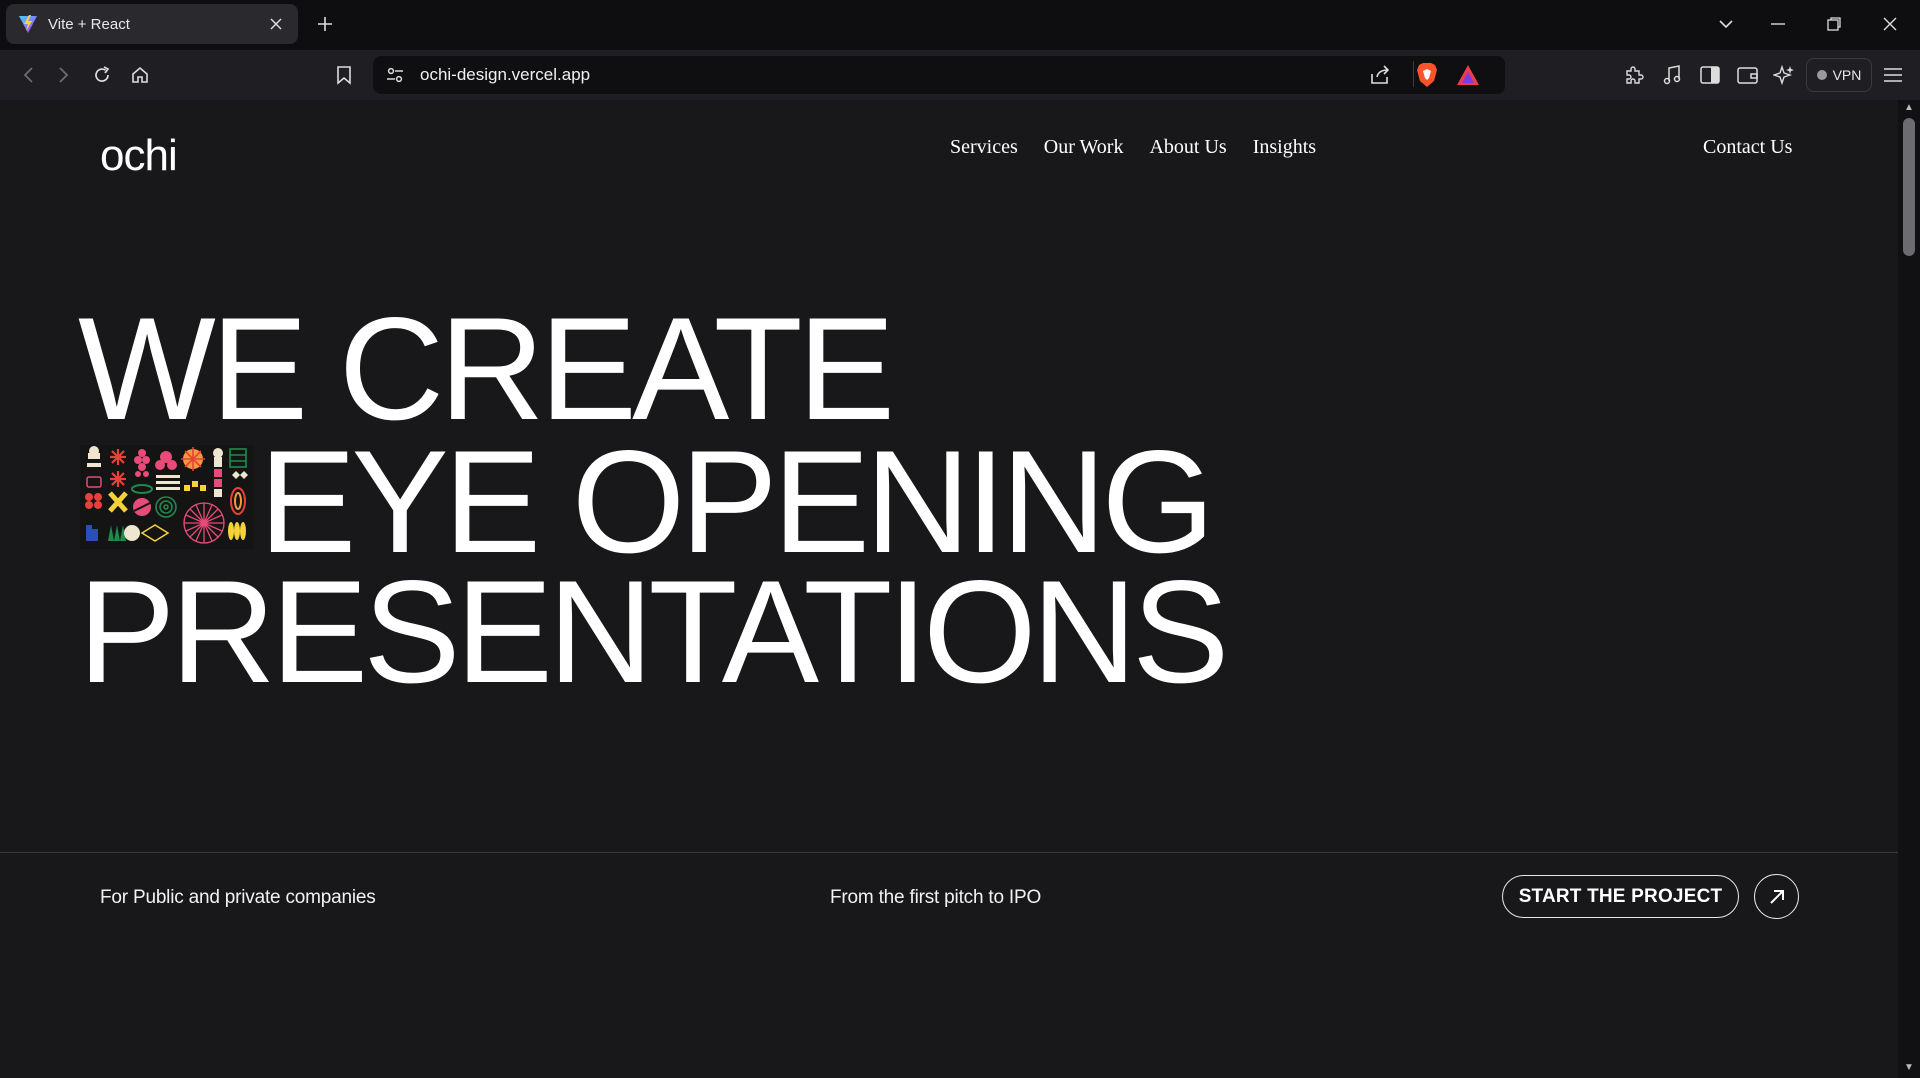 This screenshot has height=1078, width=1920. I want to click on extensions-icon, so click(1634, 75).